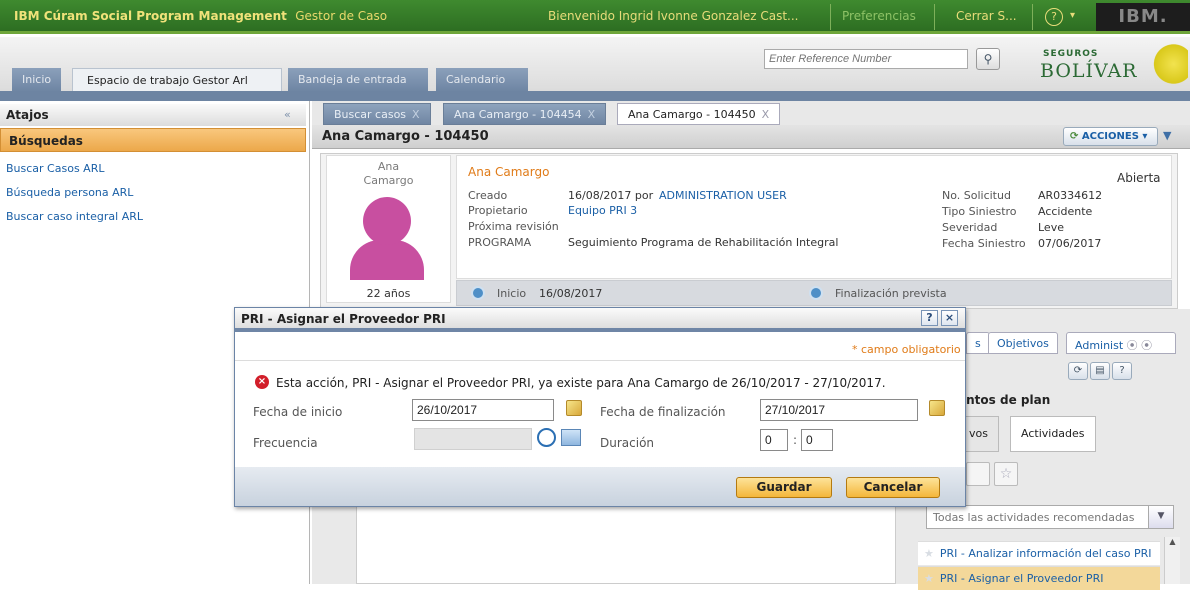  Describe the element at coordinates (976, 195) in the screenshot. I see `request-label: No. Solicitud` at that location.